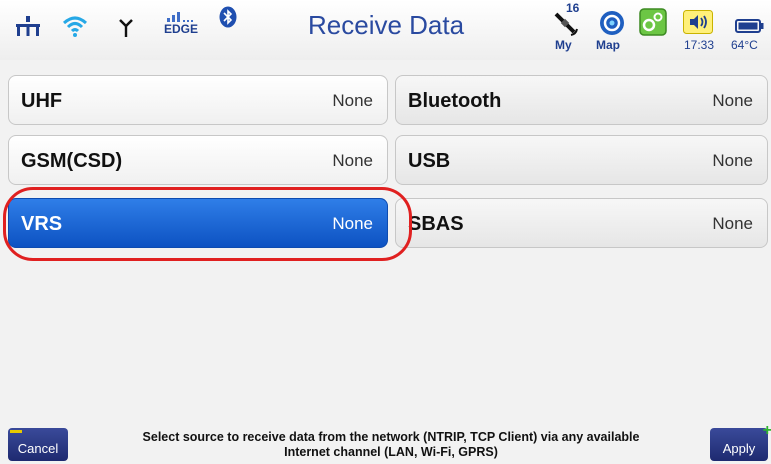 The height and width of the screenshot is (464, 771). Describe the element at coordinates (181, 16) in the screenshot. I see `signal-icon` at that location.